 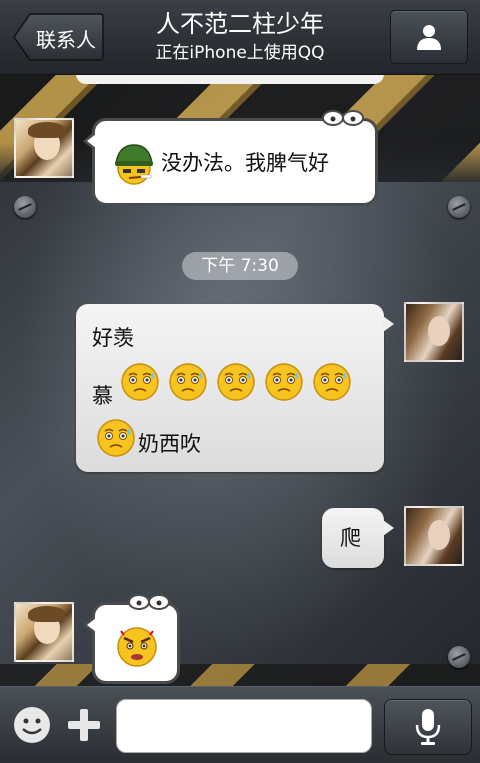 I want to click on microphone-icon, so click(x=428, y=727).